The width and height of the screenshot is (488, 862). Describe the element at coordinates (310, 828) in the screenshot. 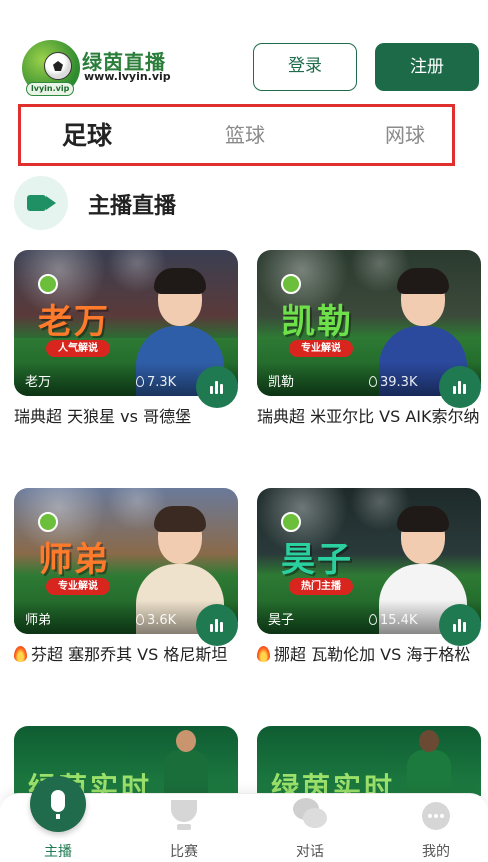

I see `nav-chat: 对话` at that location.